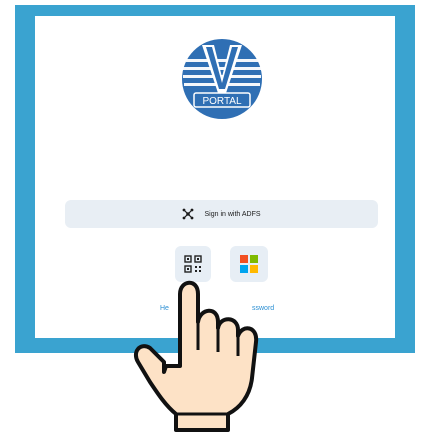 The height and width of the screenshot is (432, 430). I want to click on portal-logo: PORTAL, so click(222, 79).